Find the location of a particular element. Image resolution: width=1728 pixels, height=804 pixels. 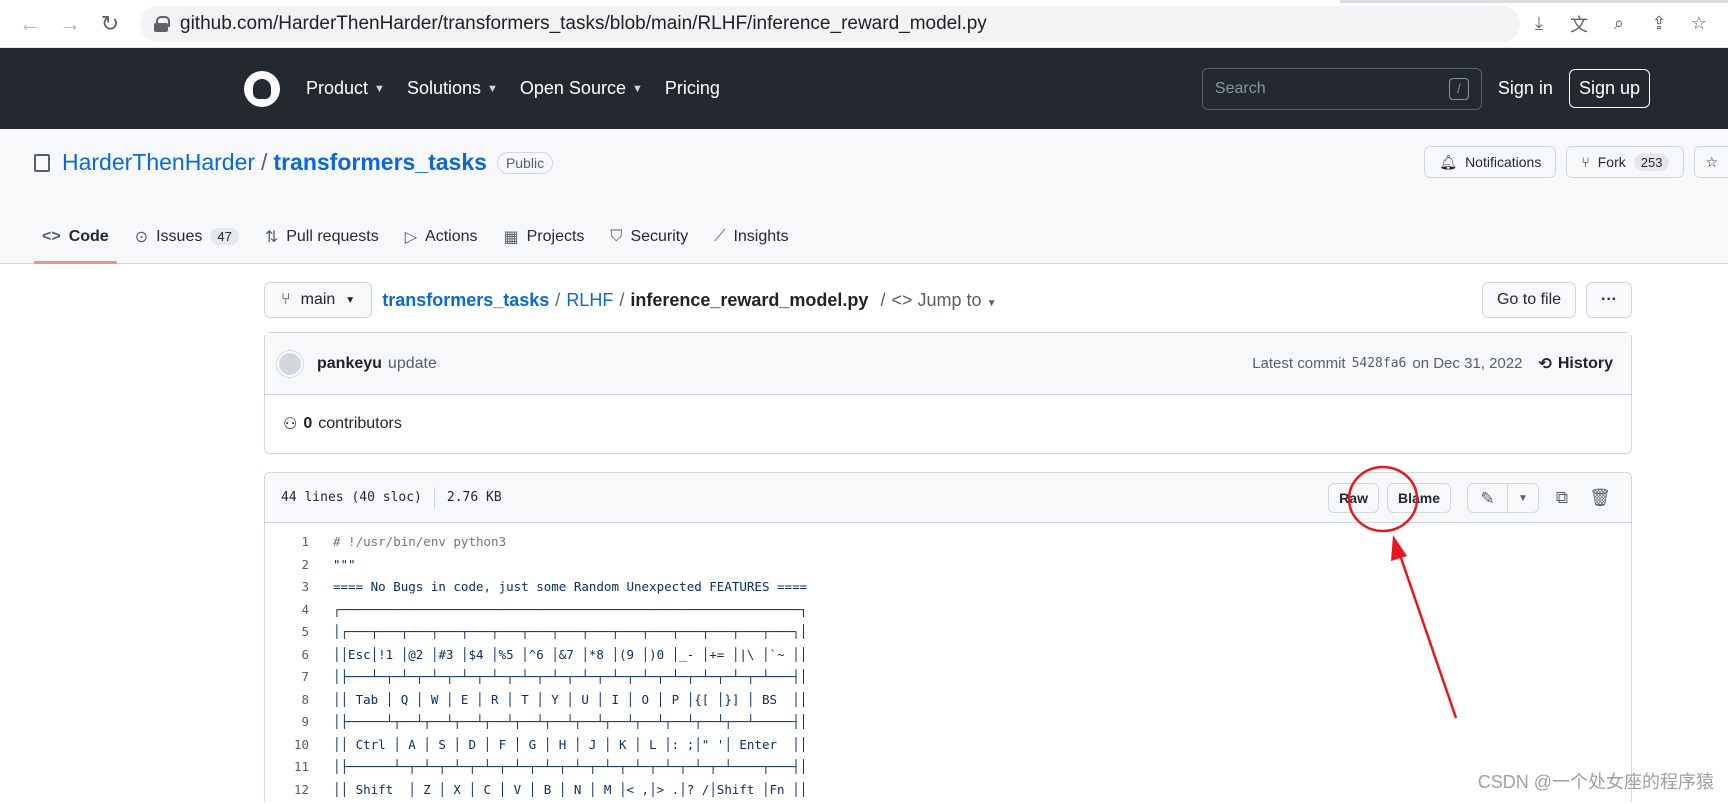

forward-icon: → is located at coordinates (70, 24).